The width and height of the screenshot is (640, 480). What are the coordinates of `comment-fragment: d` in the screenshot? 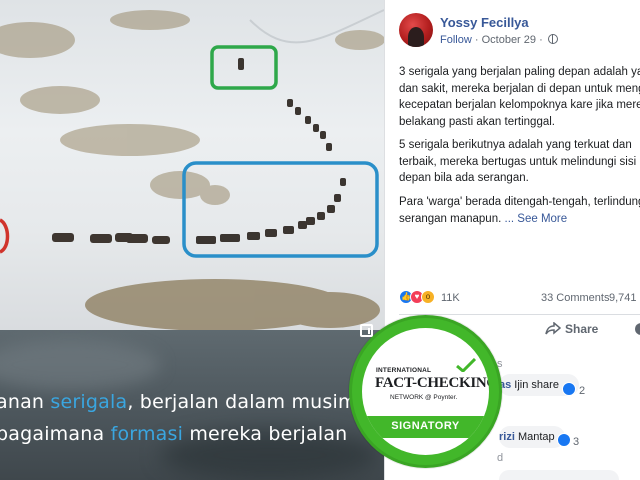 It's located at (500, 458).